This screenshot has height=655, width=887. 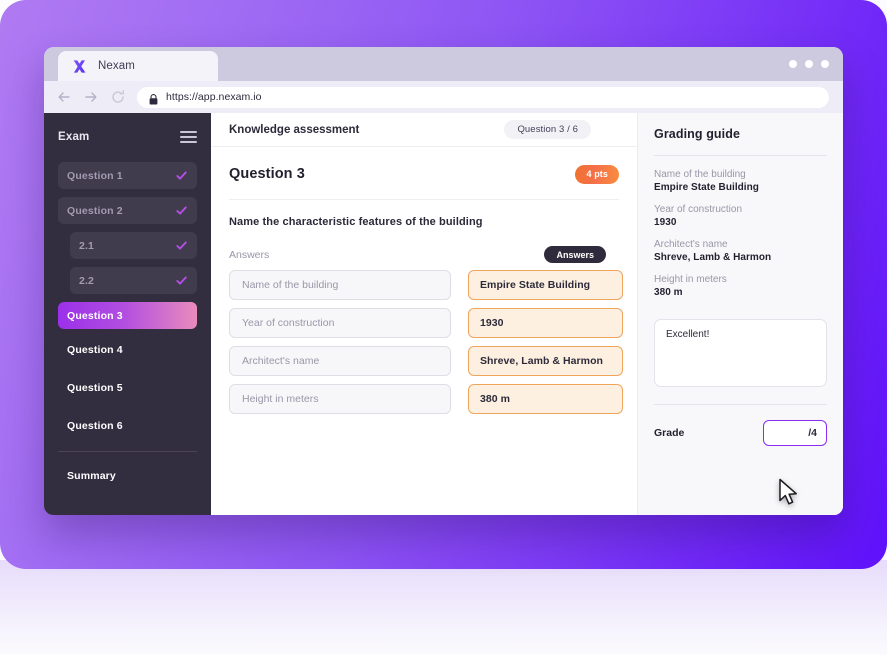 What do you see at coordinates (669, 433) in the screenshot?
I see `grade-label: Grade` at bounding box center [669, 433].